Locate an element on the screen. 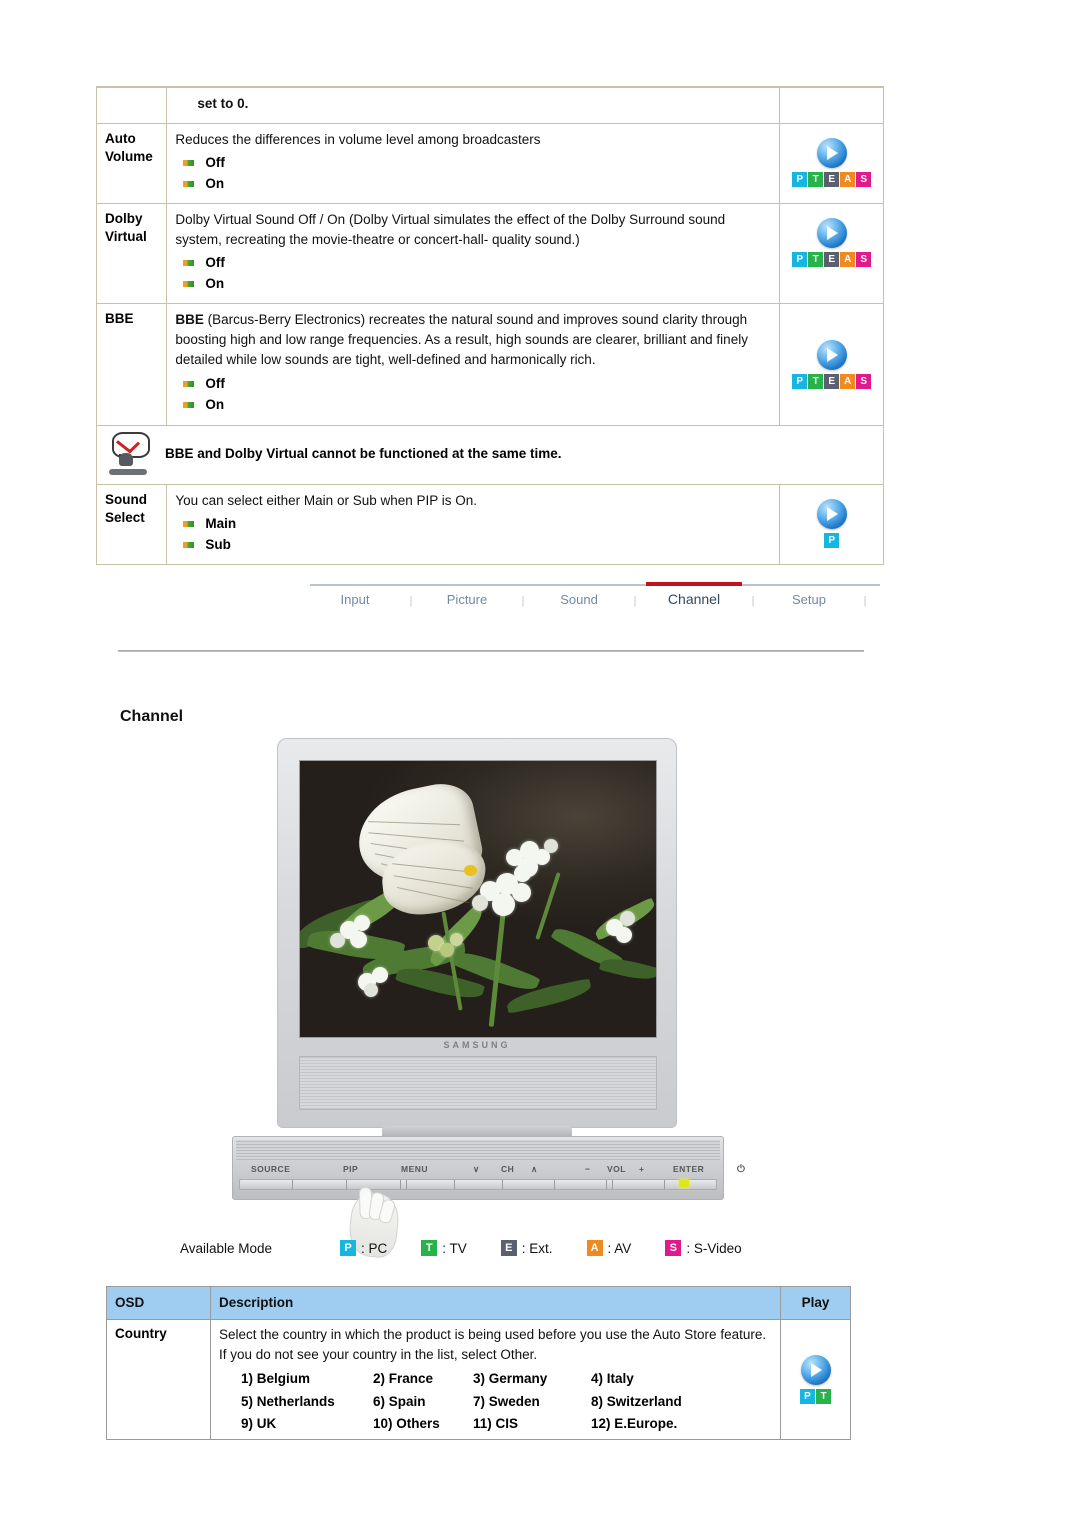  column-header-osd: OSD is located at coordinates (158, 1303).